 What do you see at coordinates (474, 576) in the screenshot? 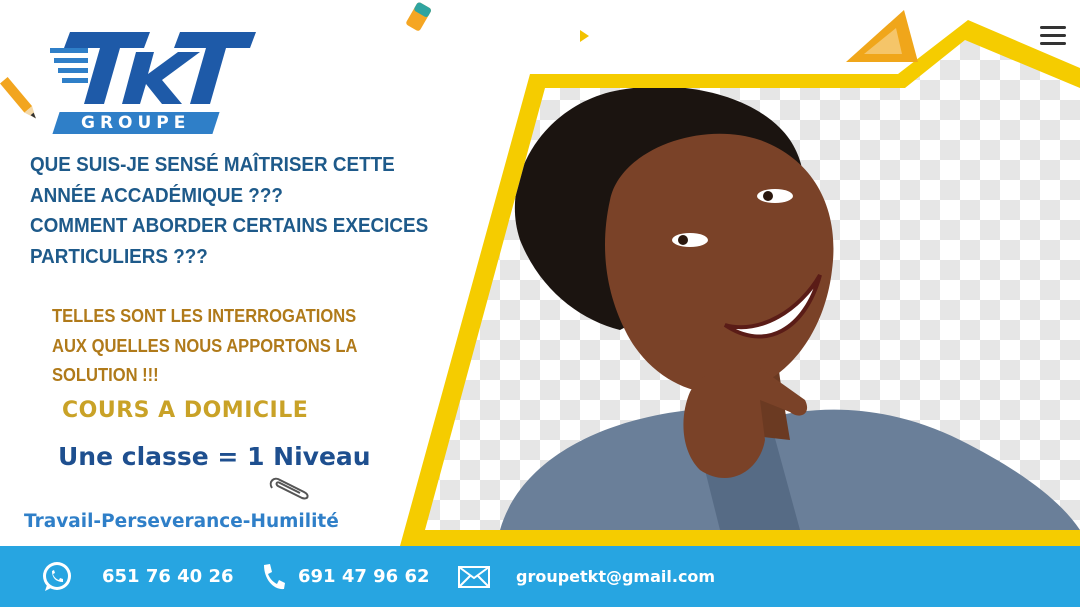
I see `envelope-icon` at bounding box center [474, 576].